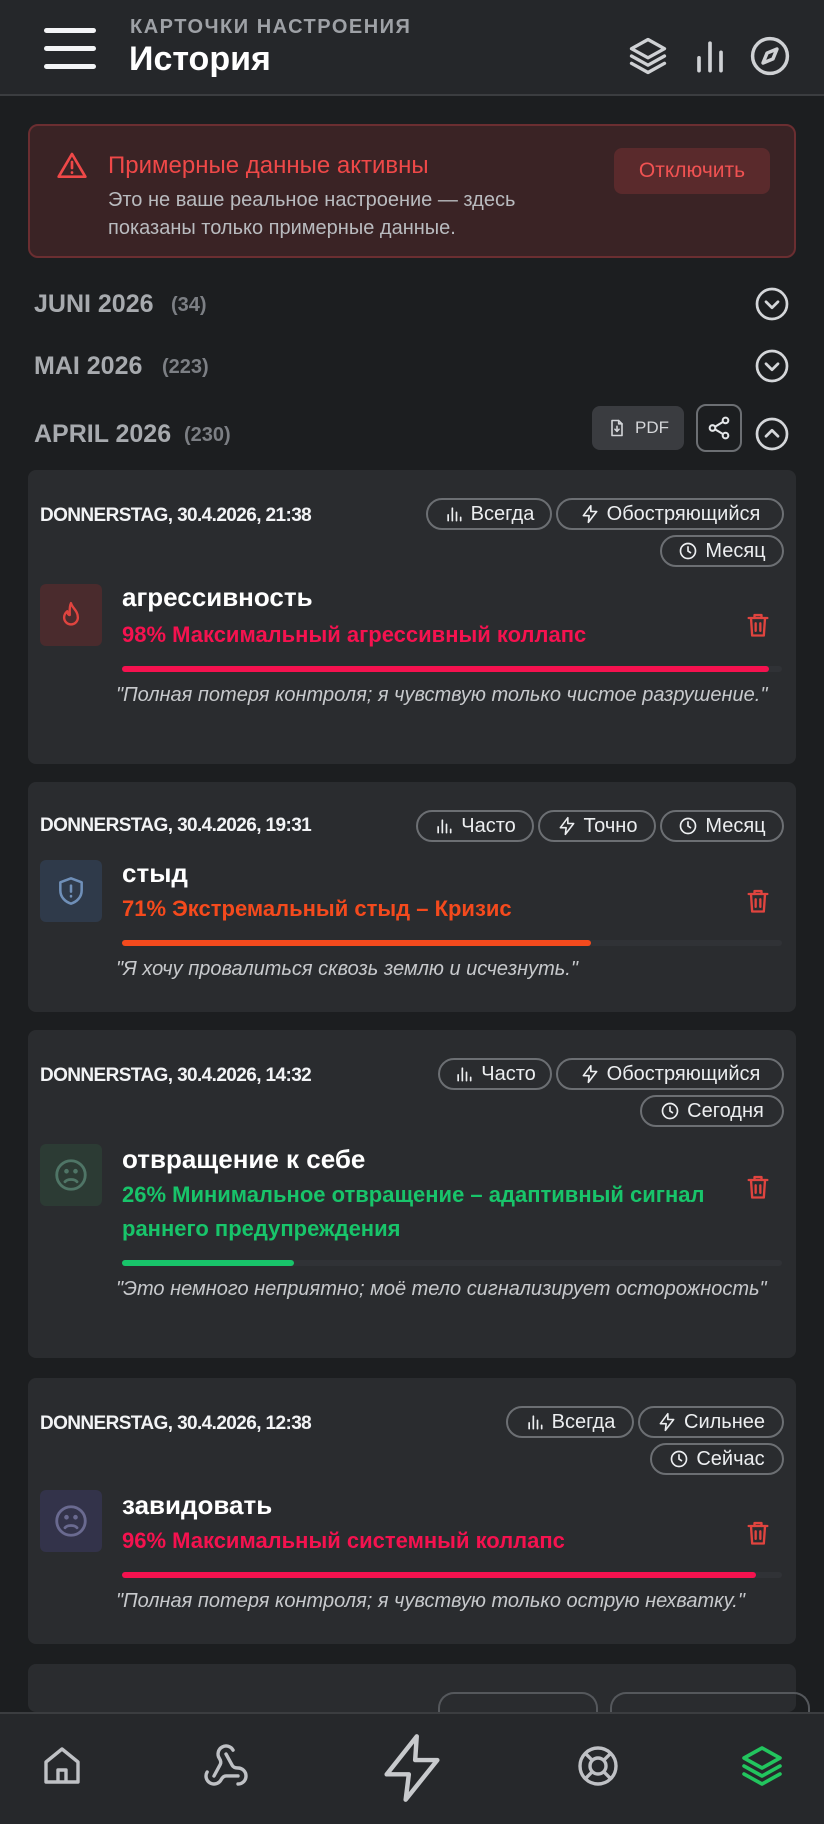 The width and height of the screenshot is (824, 1824). I want to click on month-name: APRIL 2026, so click(103, 434).